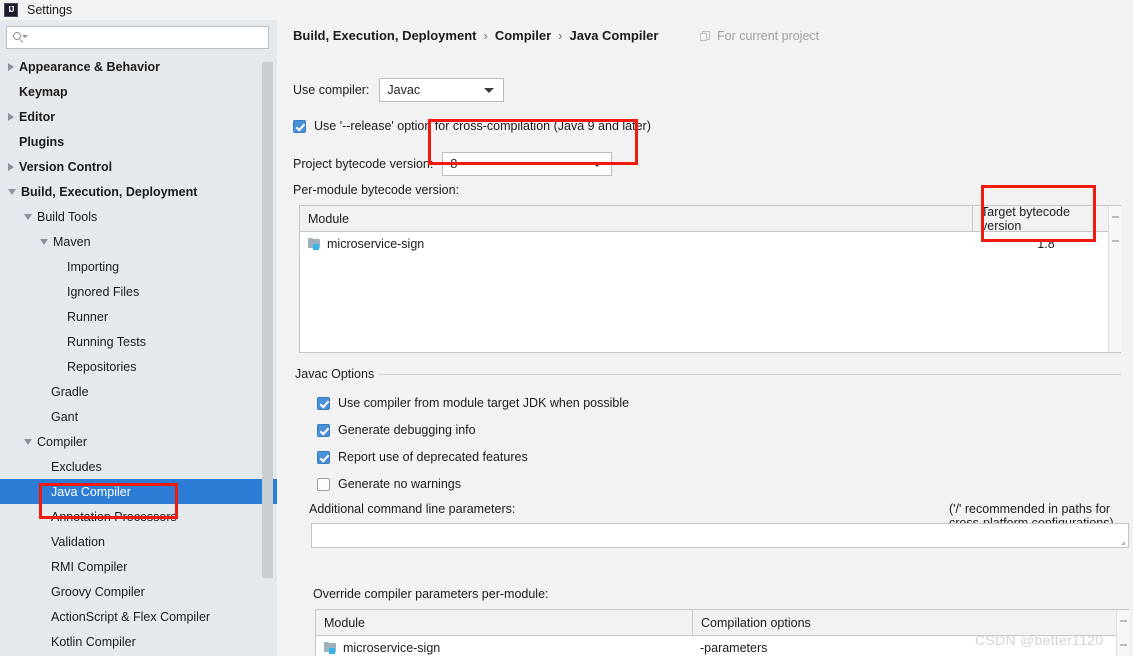 The width and height of the screenshot is (1133, 656). Describe the element at coordinates (376, 244) in the screenshot. I see `cell-module-text: microservice-sign` at that location.